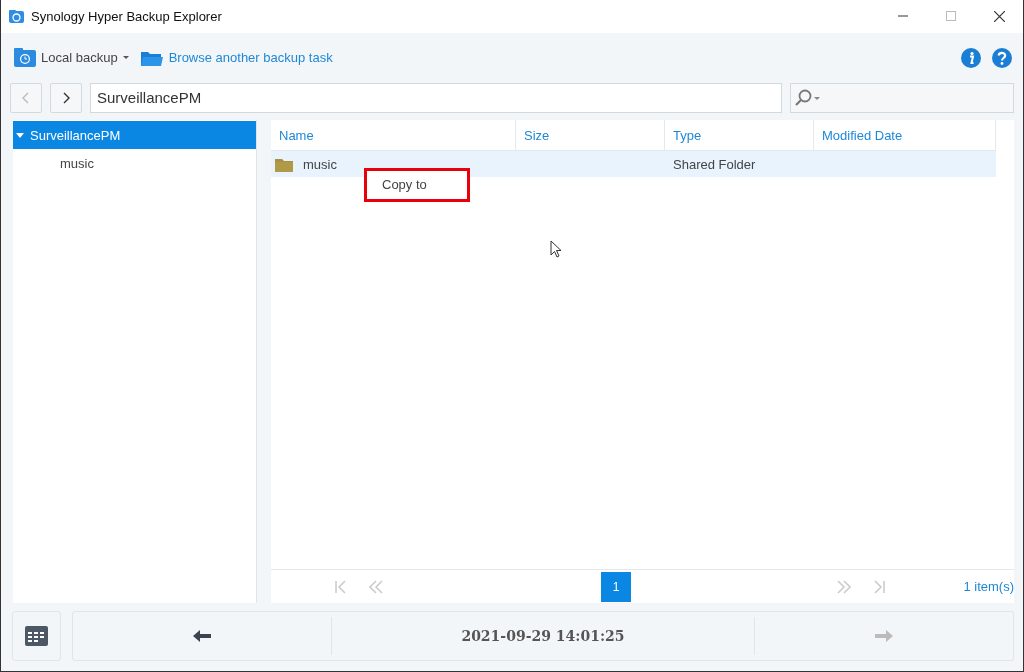  Describe the element at coordinates (556, 249) in the screenshot. I see `cursor-icon` at that location.